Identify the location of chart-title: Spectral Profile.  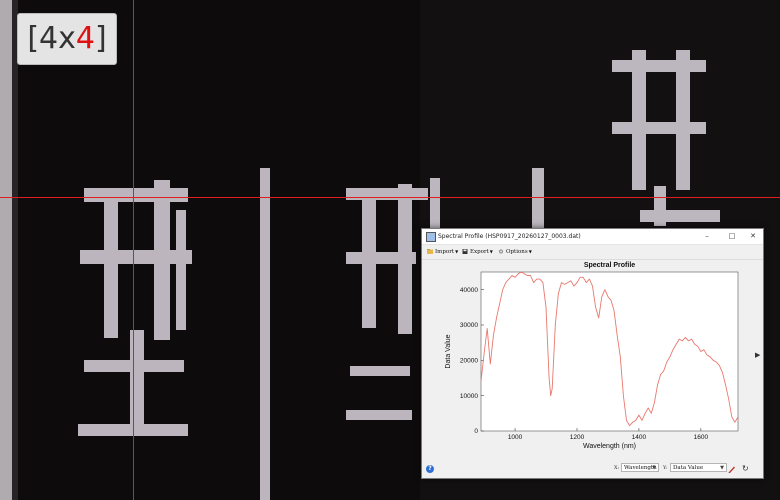
(609, 265).